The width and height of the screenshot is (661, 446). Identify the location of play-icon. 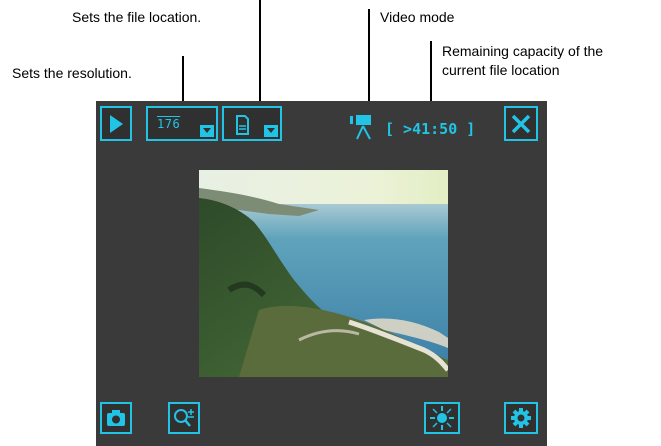
(116, 123).